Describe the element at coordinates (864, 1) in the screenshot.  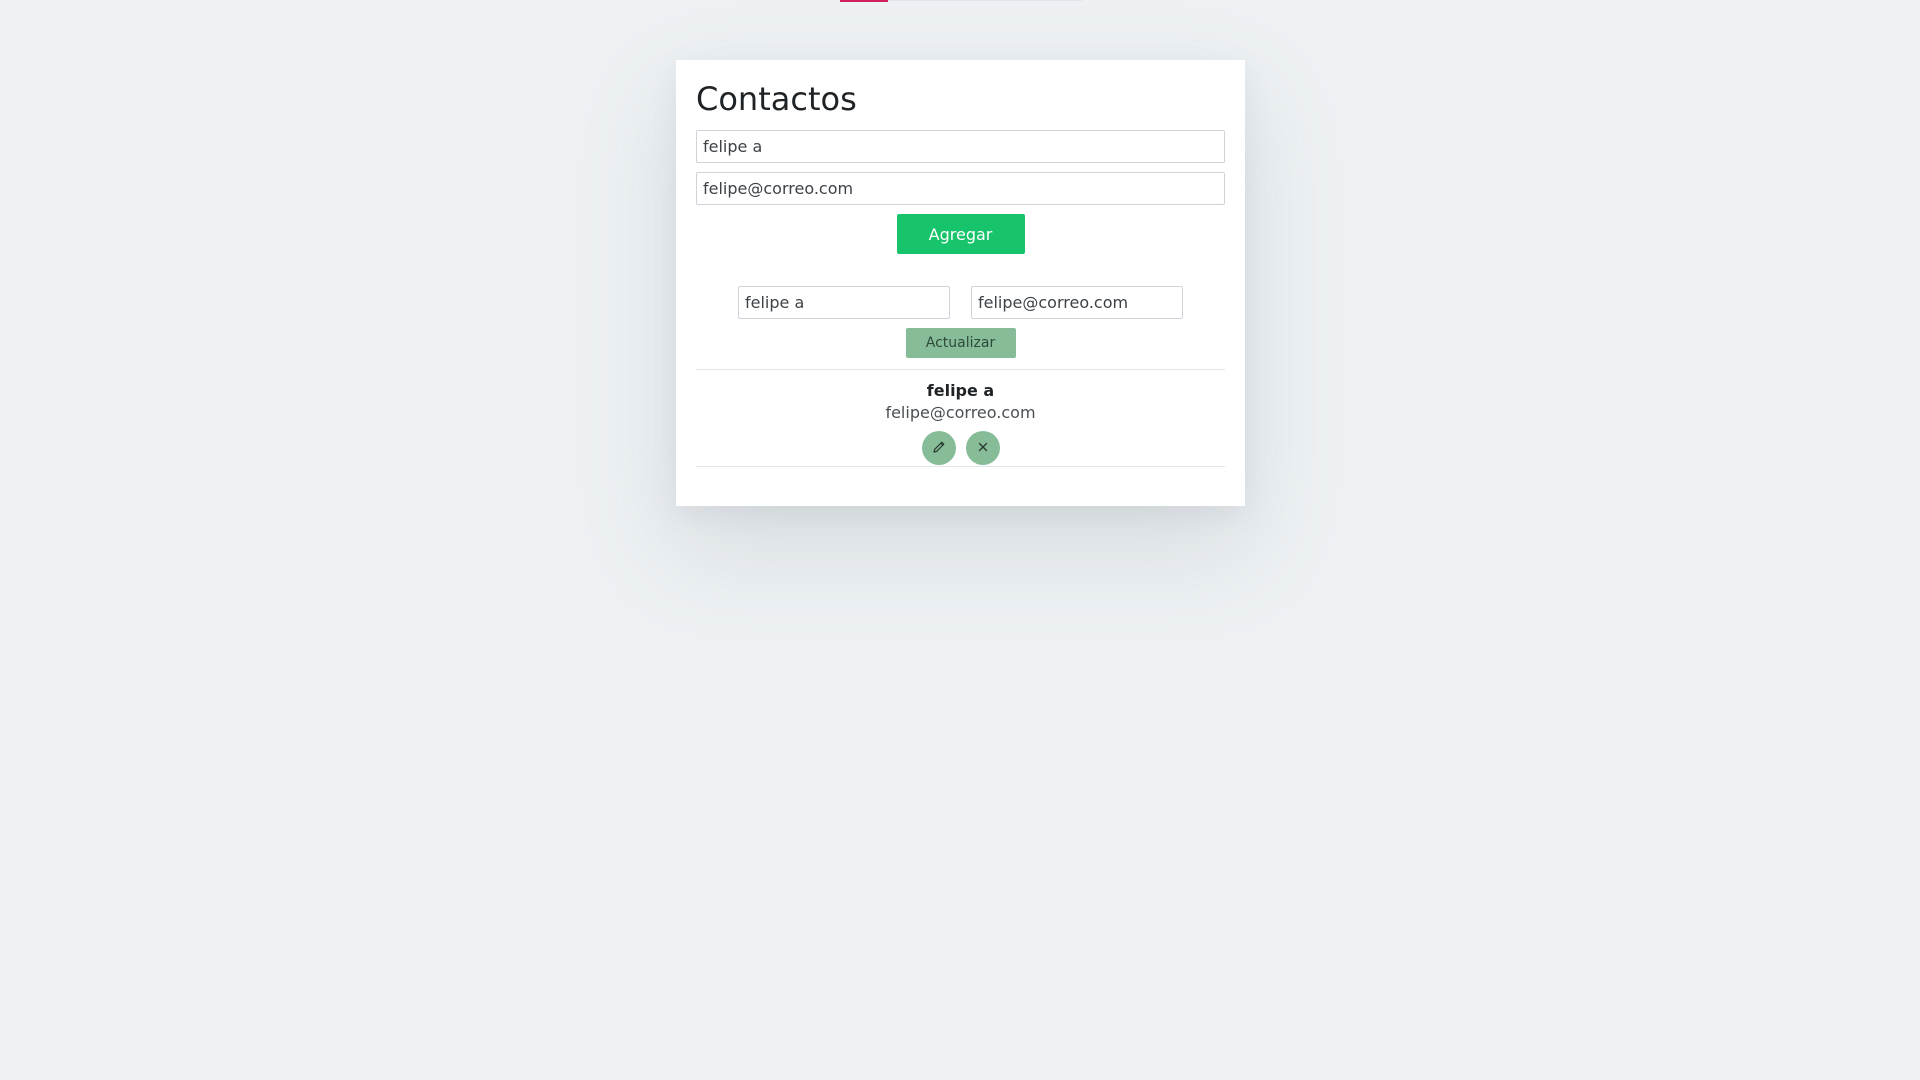
I see `top-progress-fill` at that location.